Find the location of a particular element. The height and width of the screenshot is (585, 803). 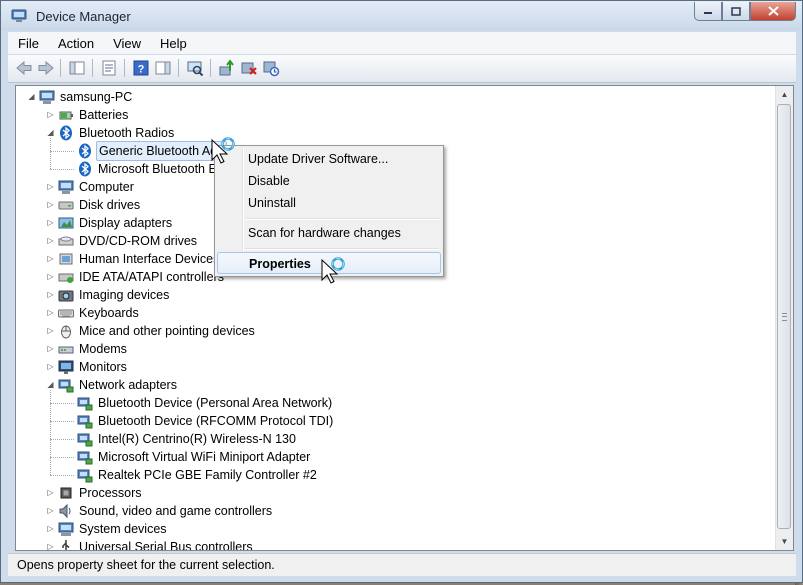

help-button: ? is located at coordinates (141, 68).